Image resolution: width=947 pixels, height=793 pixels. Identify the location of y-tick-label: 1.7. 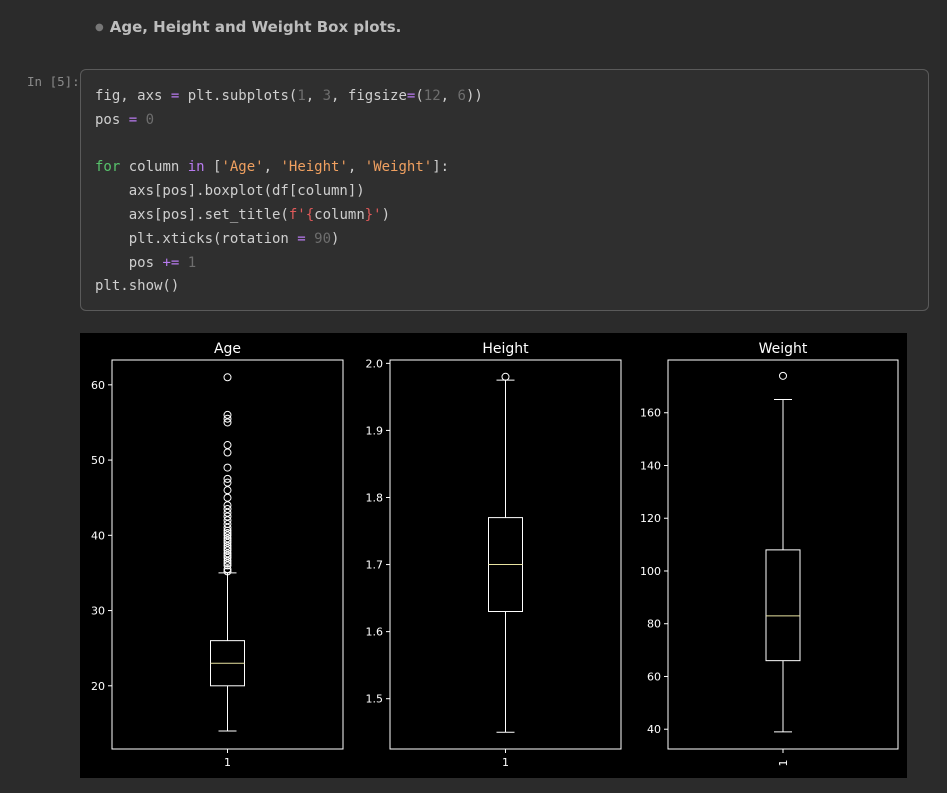
(375, 565).